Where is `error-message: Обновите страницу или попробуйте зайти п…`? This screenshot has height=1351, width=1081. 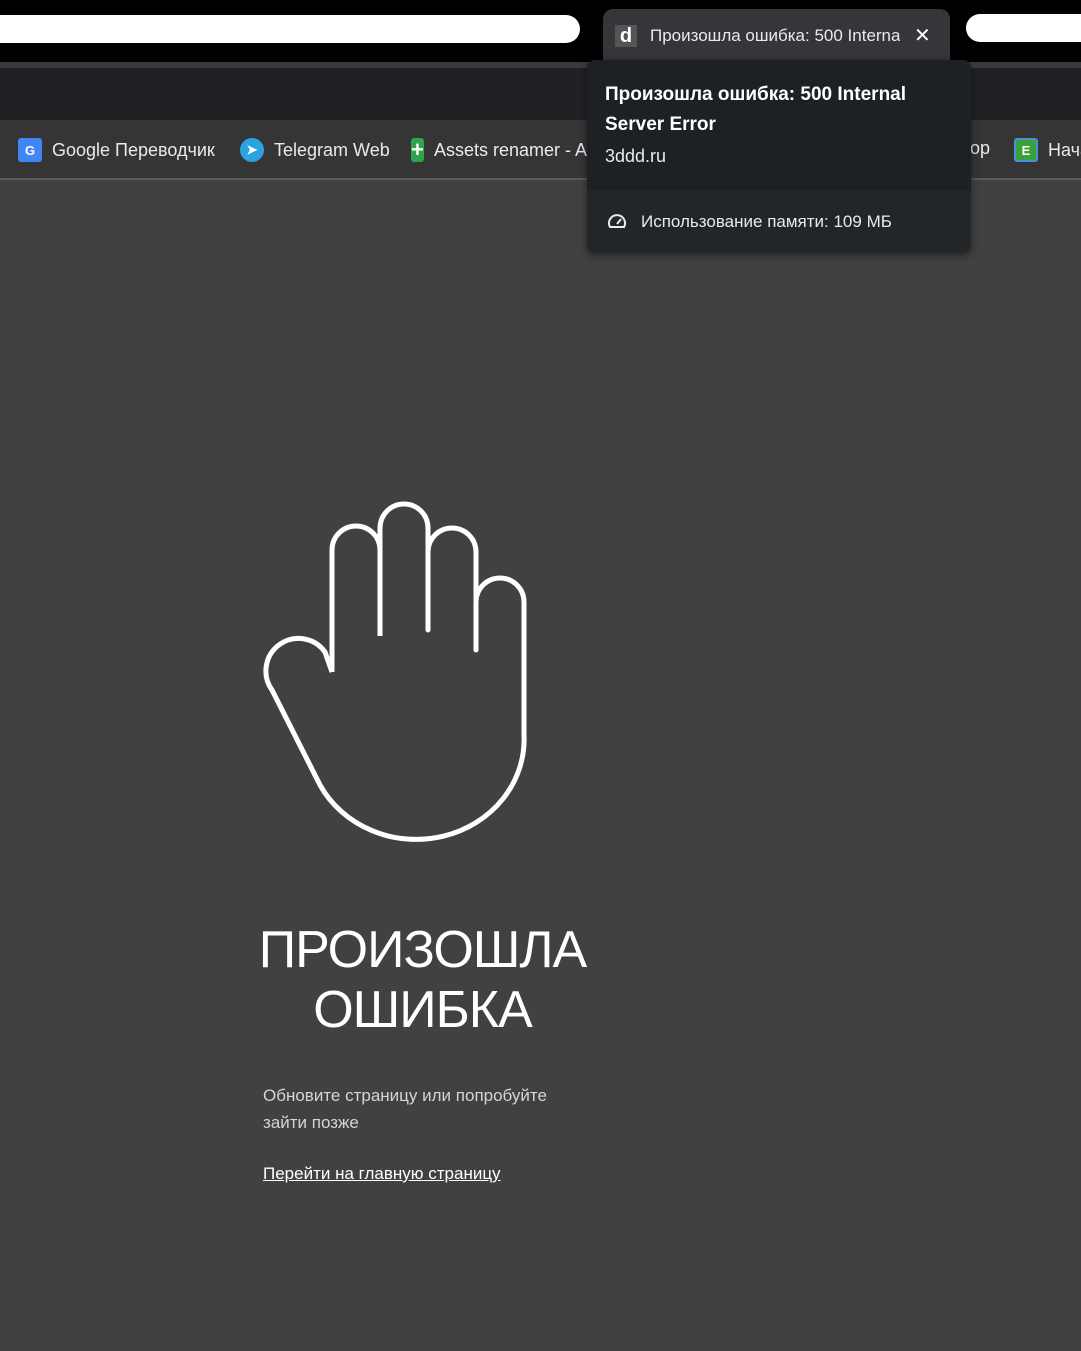
error-message: Обновите страницу или попробуйте зайти п… is located at coordinates (405, 1109).